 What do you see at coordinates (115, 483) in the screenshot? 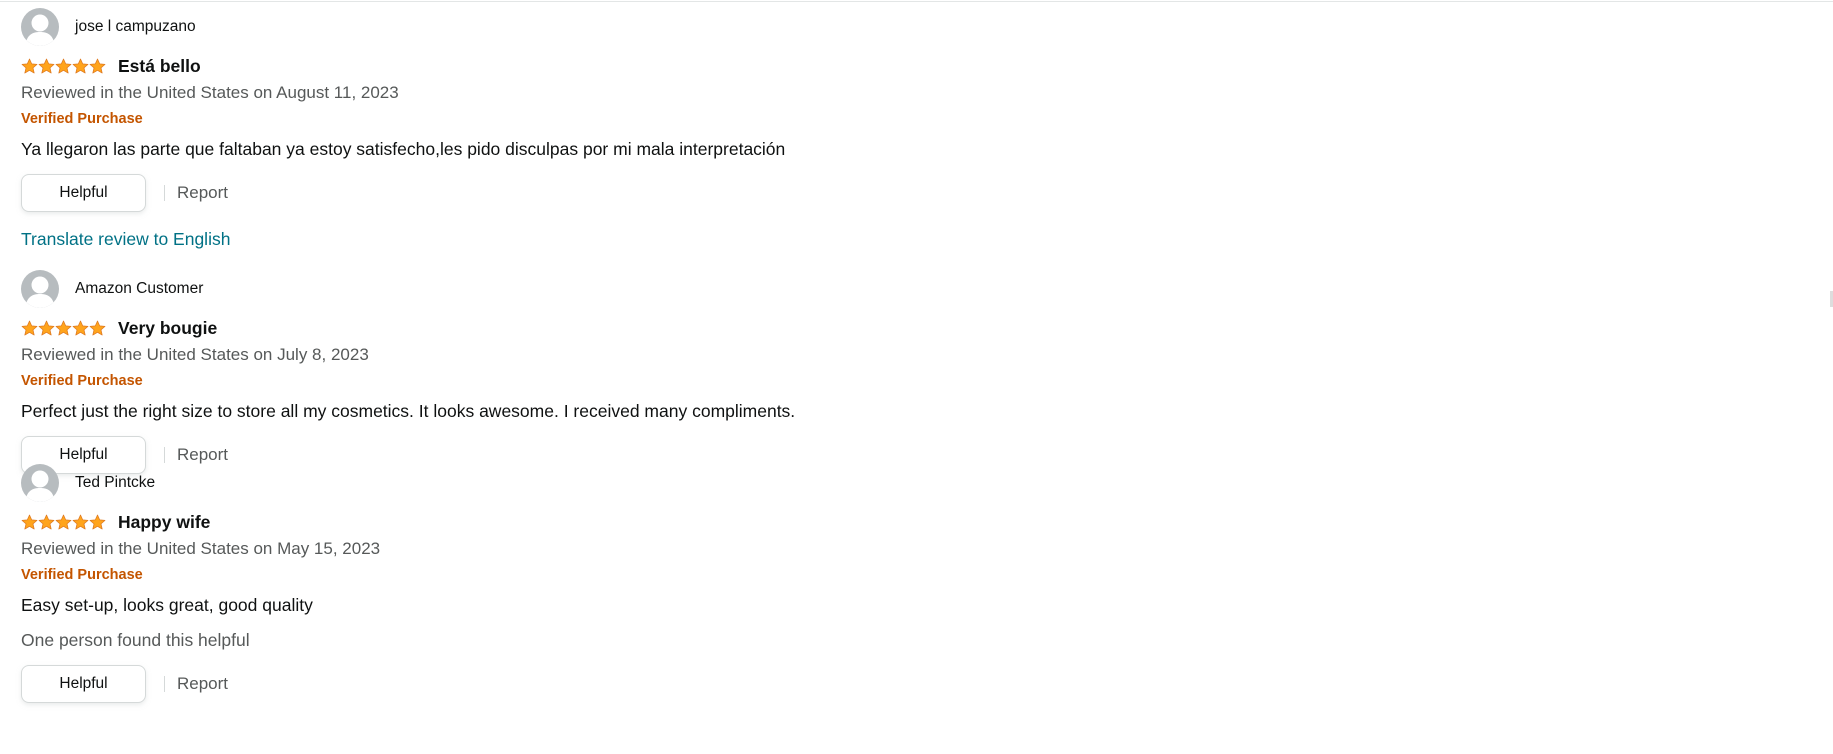
I see `reviewer-name: Ted Pintcke` at bounding box center [115, 483].